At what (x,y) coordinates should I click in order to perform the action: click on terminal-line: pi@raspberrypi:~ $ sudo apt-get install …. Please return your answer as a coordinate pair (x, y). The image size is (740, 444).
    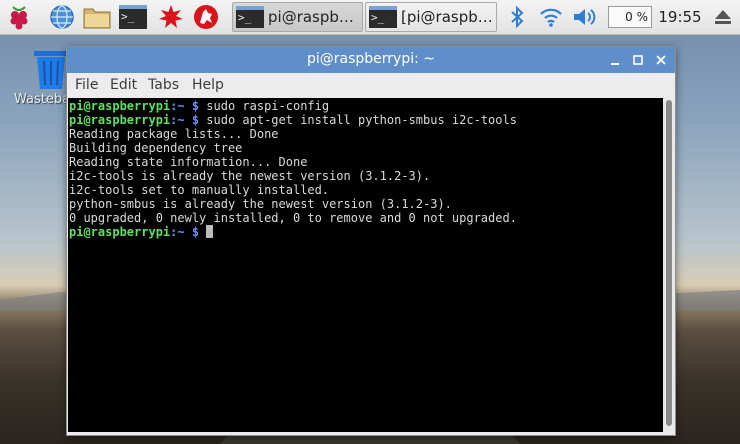
    Looking at the image, I should click on (366, 120).